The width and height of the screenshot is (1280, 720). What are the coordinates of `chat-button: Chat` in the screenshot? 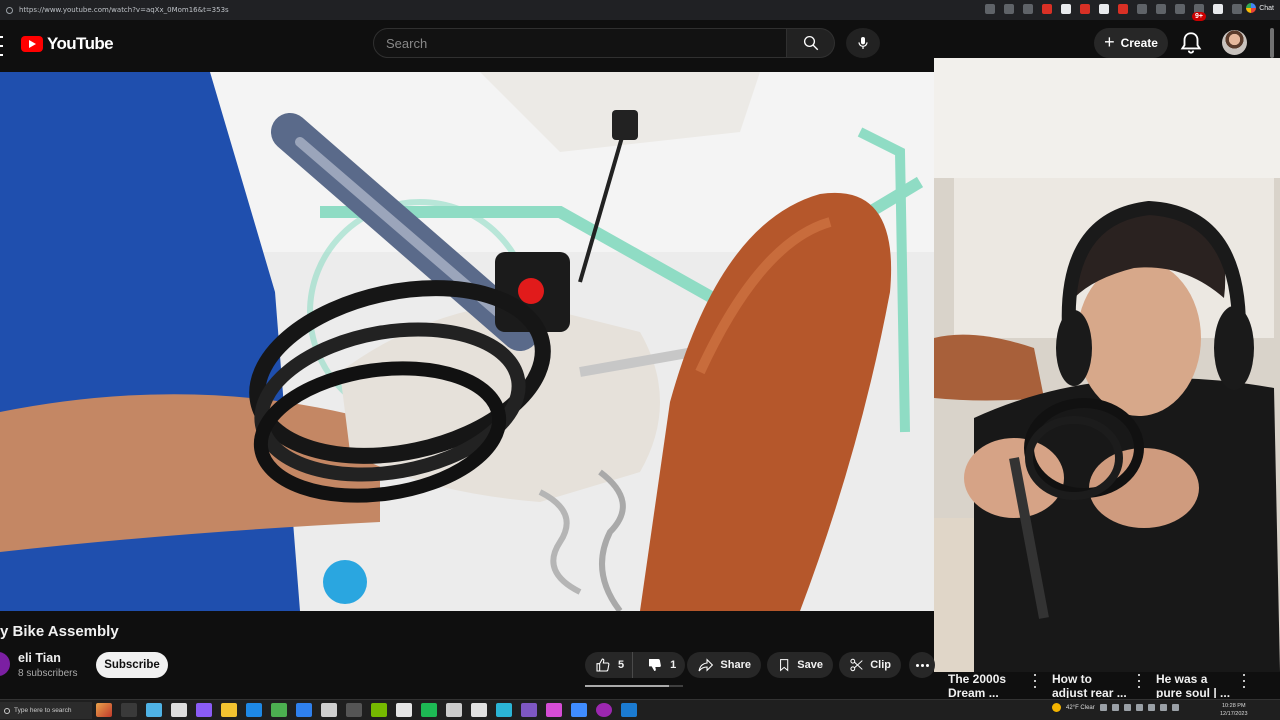 It's located at (1260, 8).